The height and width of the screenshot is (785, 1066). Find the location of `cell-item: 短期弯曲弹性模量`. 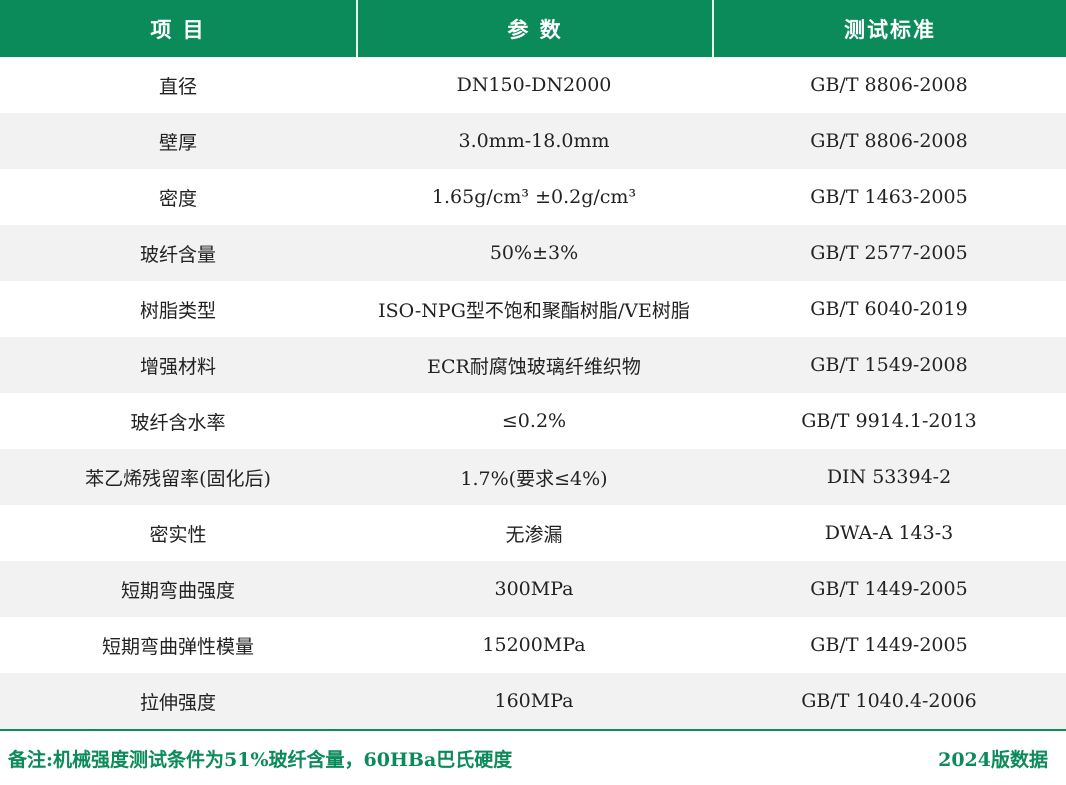

cell-item: 短期弯曲弹性模量 is located at coordinates (177, 646).